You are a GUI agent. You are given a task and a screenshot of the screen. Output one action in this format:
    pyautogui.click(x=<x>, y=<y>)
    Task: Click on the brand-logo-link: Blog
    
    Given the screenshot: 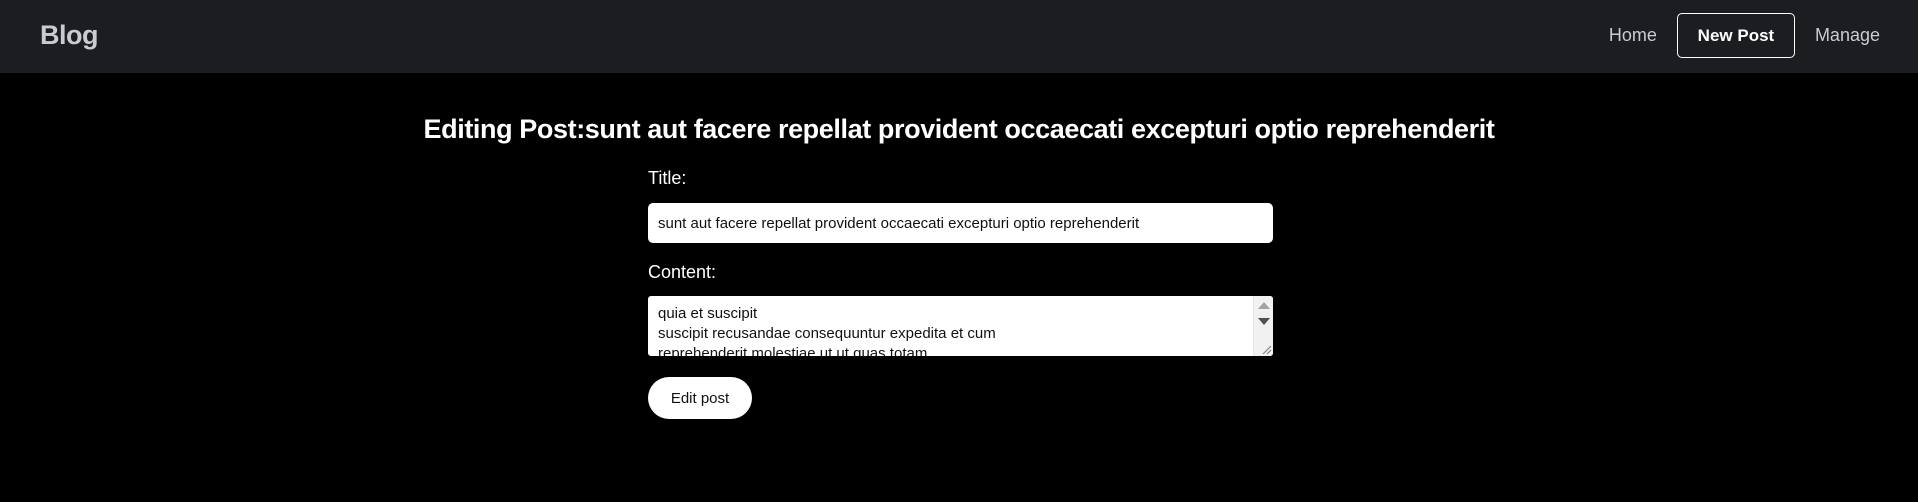 What is the action you would take?
    pyautogui.click(x=69, y=35)
    